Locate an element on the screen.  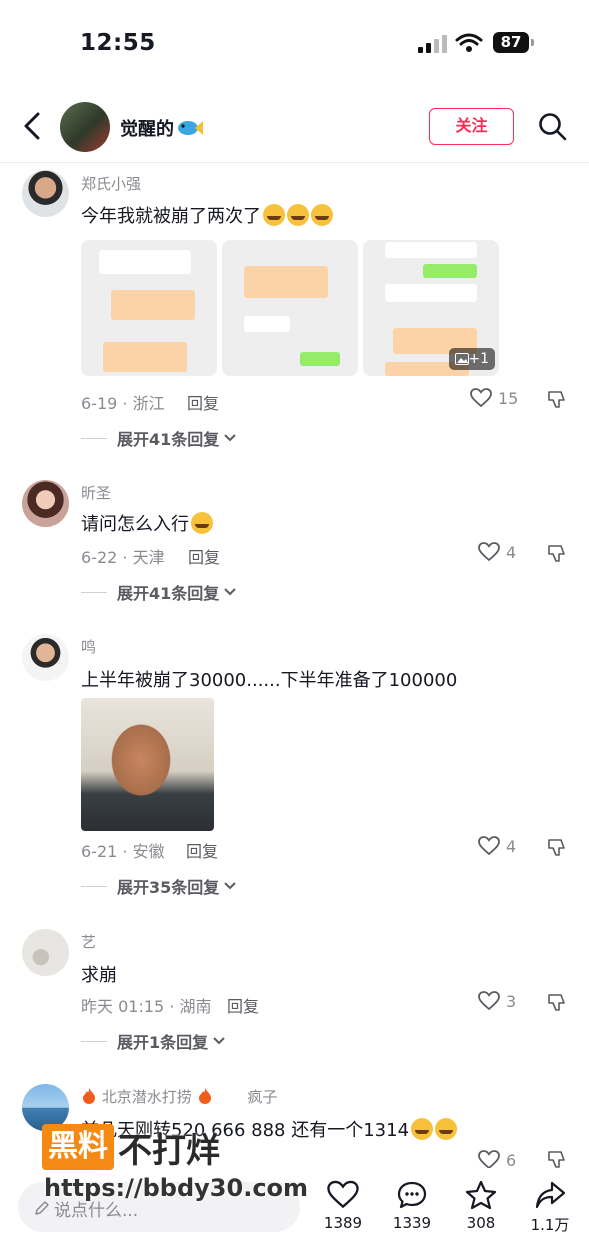
share-arrow-icon is located at coordinates (550, 1195).